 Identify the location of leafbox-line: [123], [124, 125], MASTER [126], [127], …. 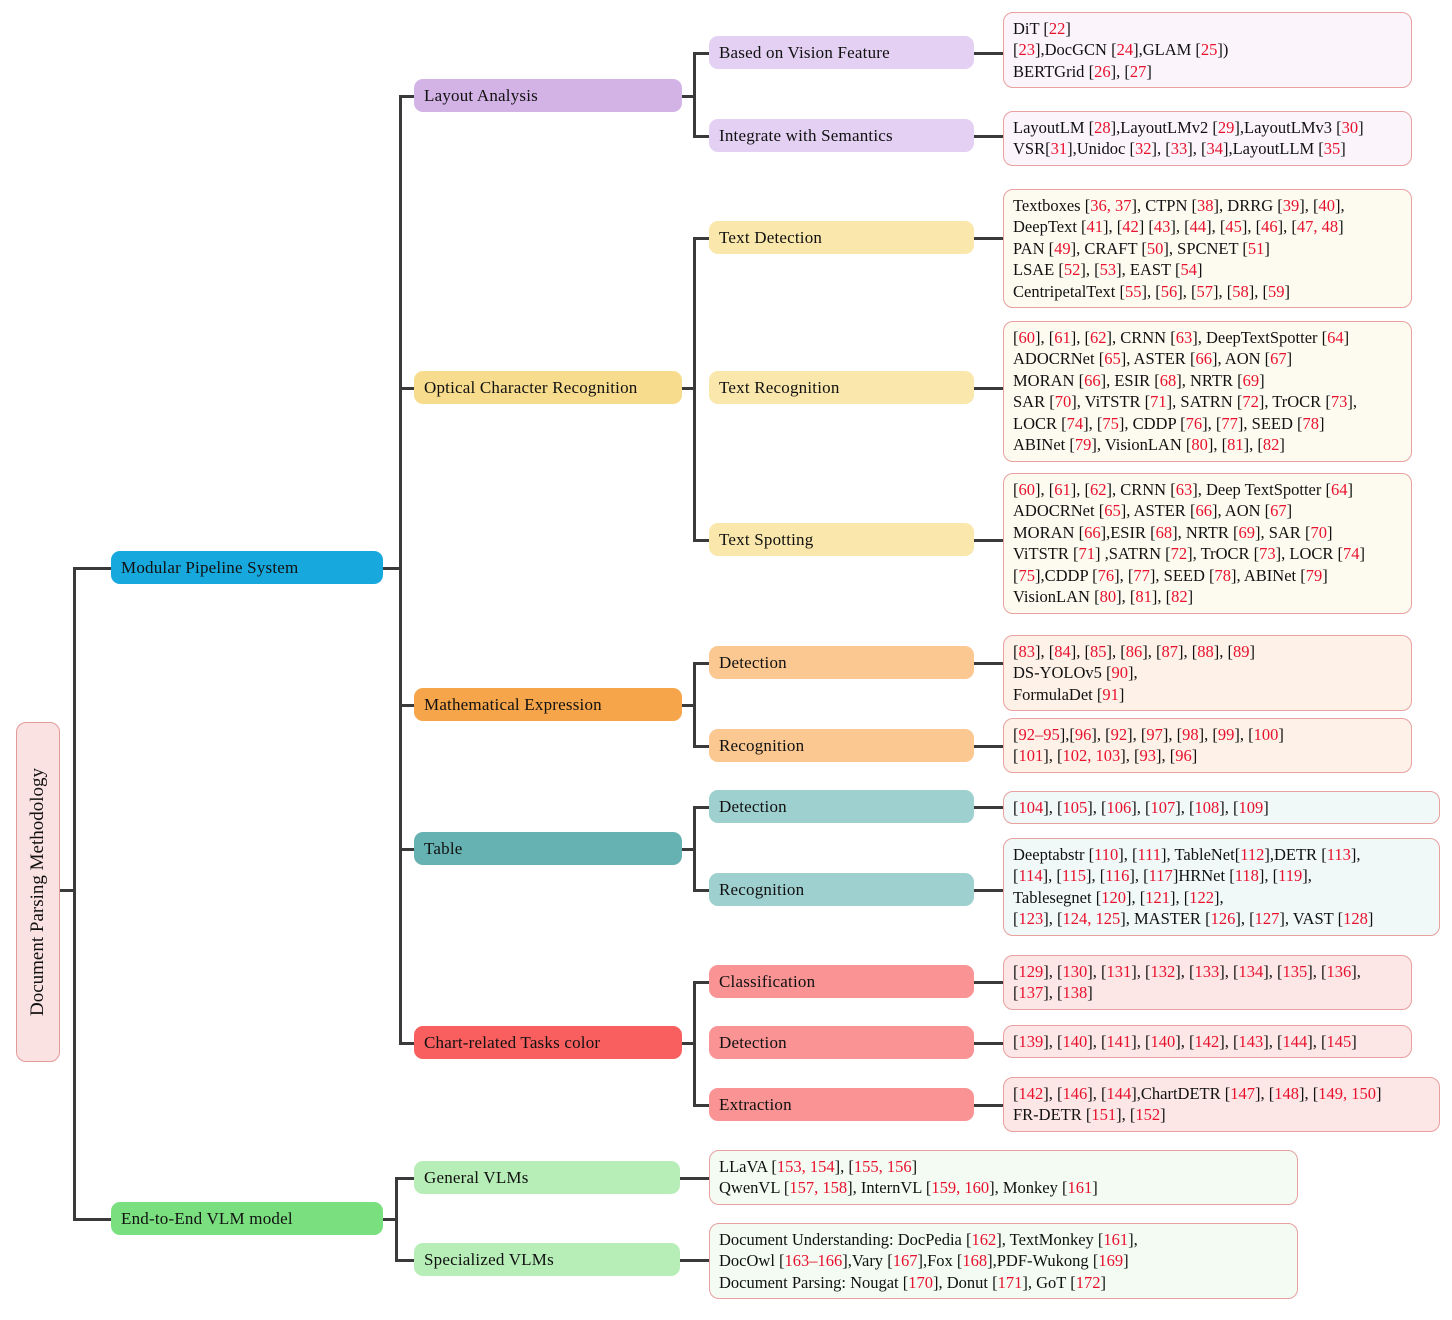
(1193, 919).